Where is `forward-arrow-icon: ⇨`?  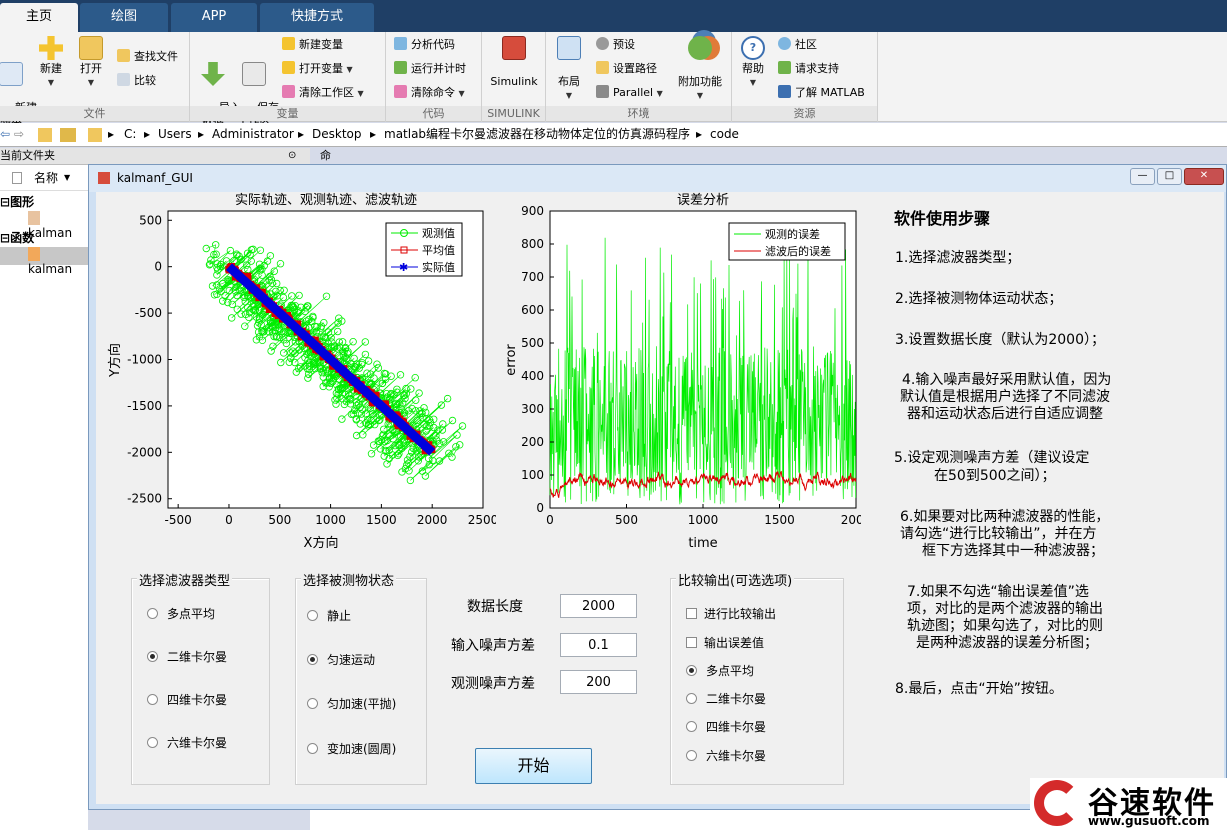 forward-arrow-icon: ⇨ is located at coordinates (19, 134).